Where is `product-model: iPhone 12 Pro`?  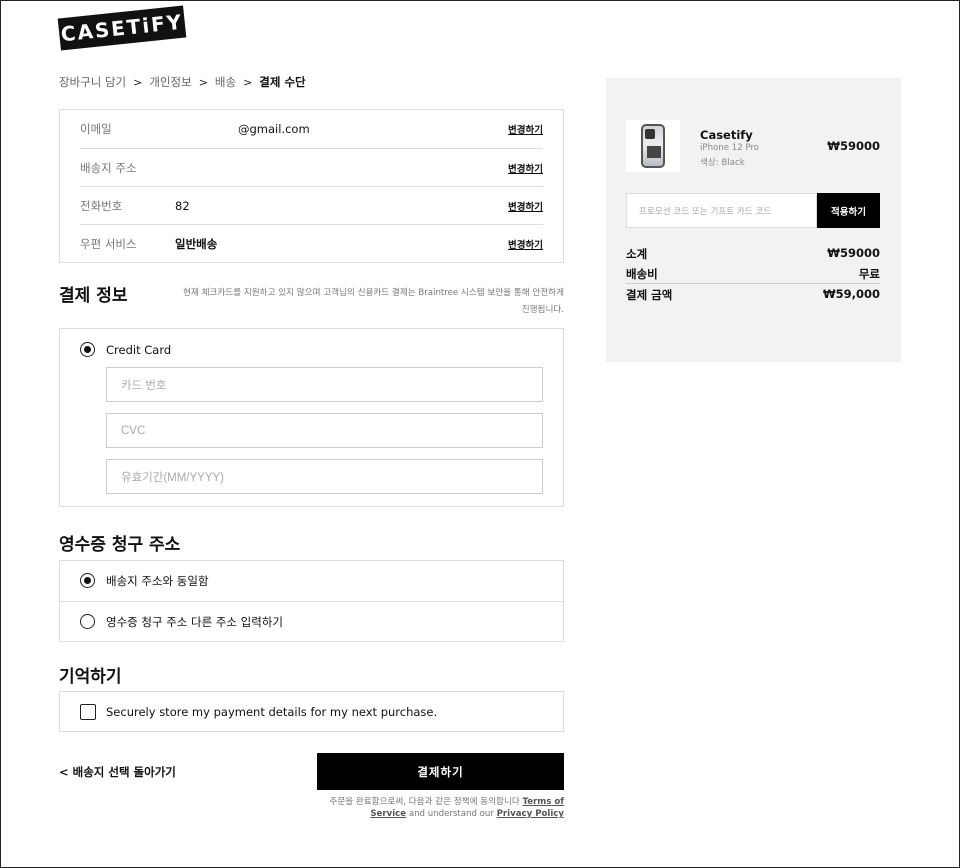 product-model: iPhone 12 Pro is located at coordinates (730, 148).